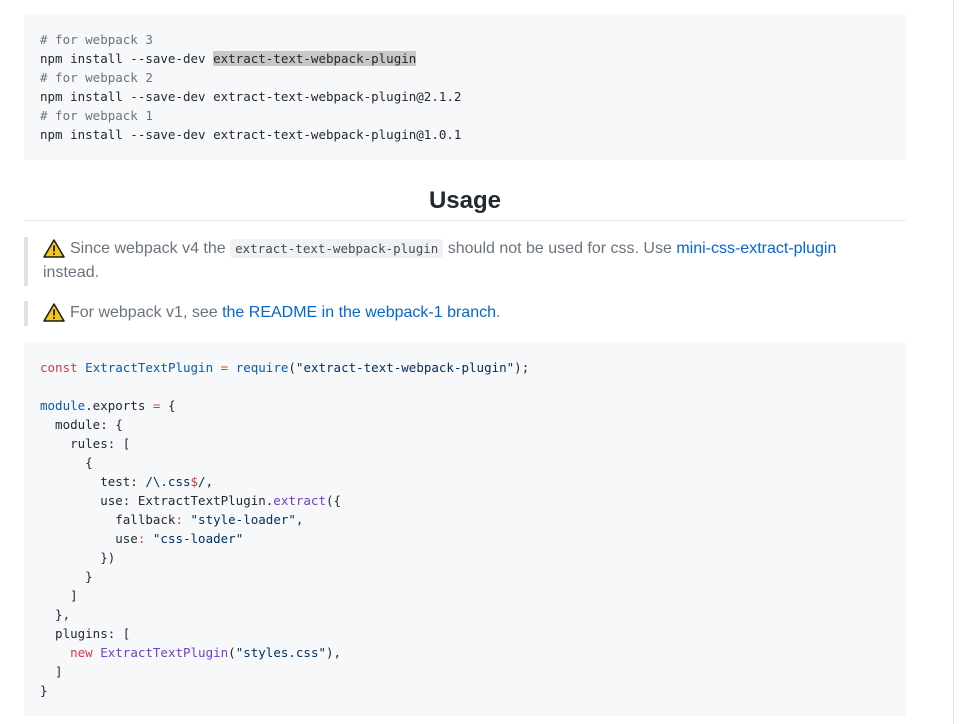 This screenshot has width=959, height=724. Describe the element at coordinates (299, 500) in the screenshot. I see `method-name: extract` at that location.